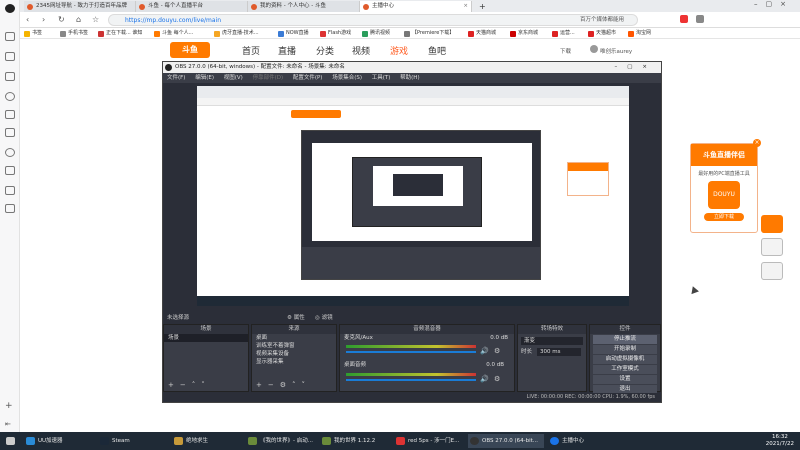 Image resolution: width=800 pixels, height=450 pixels. What do you see at coordinates (724, 217) in the screenshot?
I see `ad-download-button: 立即下载` at bounding box center [724, 217].